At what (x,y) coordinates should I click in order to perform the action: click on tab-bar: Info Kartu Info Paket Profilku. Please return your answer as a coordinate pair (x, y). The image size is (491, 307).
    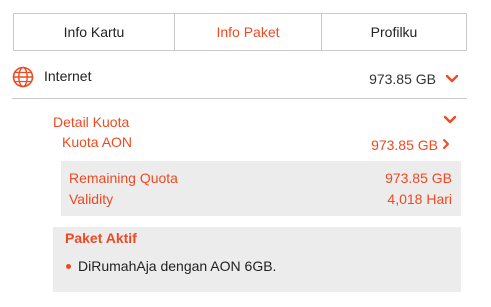
    Looking at the image, I should click on (240, 32).